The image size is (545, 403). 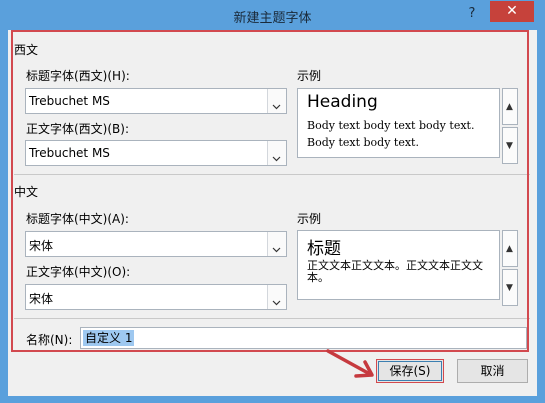 What do you see at coordinates (410, 371) in the screenshot?
I see `save-button: 保存(S)` at bounding box center [410, 371].